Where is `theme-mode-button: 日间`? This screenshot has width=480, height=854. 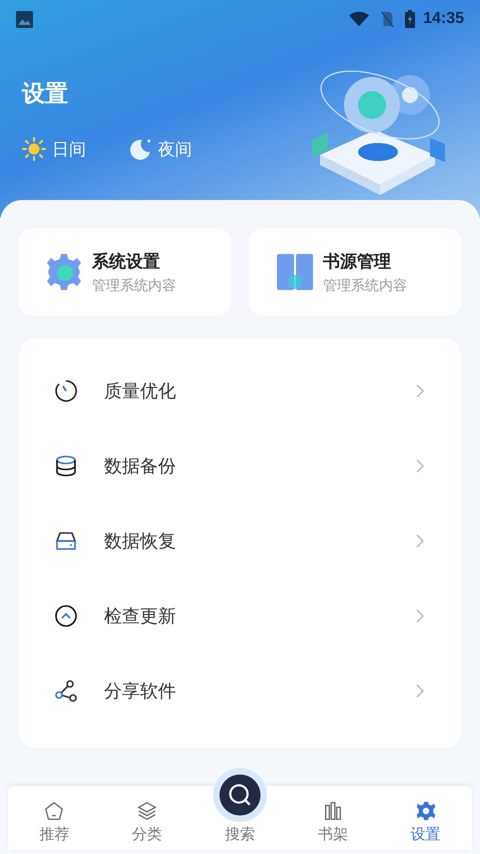
theme-mode-button: 日间 is located at coordinates (54, 149).